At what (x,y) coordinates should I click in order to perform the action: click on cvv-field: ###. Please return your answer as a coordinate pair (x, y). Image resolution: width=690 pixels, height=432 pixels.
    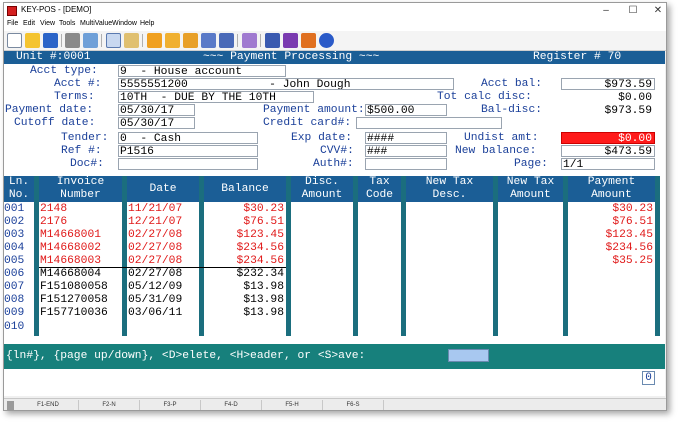
    Looking at the image, I should click on (406, 151).